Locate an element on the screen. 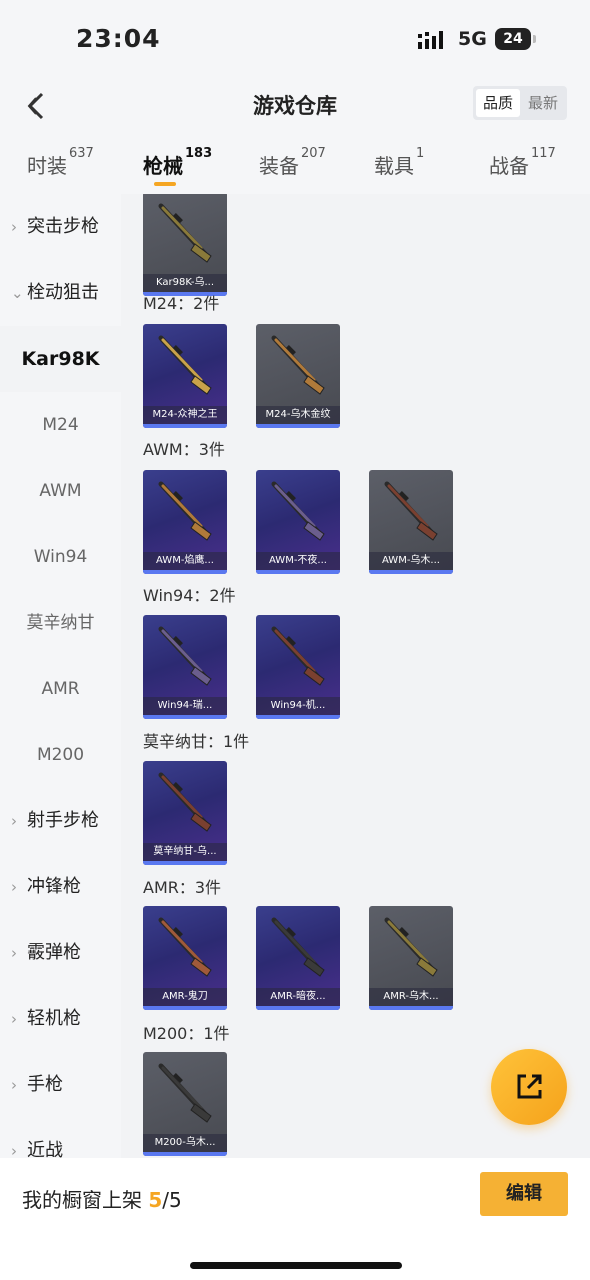  sidebar-item-label: AWM is located at coordinates (60, 491).